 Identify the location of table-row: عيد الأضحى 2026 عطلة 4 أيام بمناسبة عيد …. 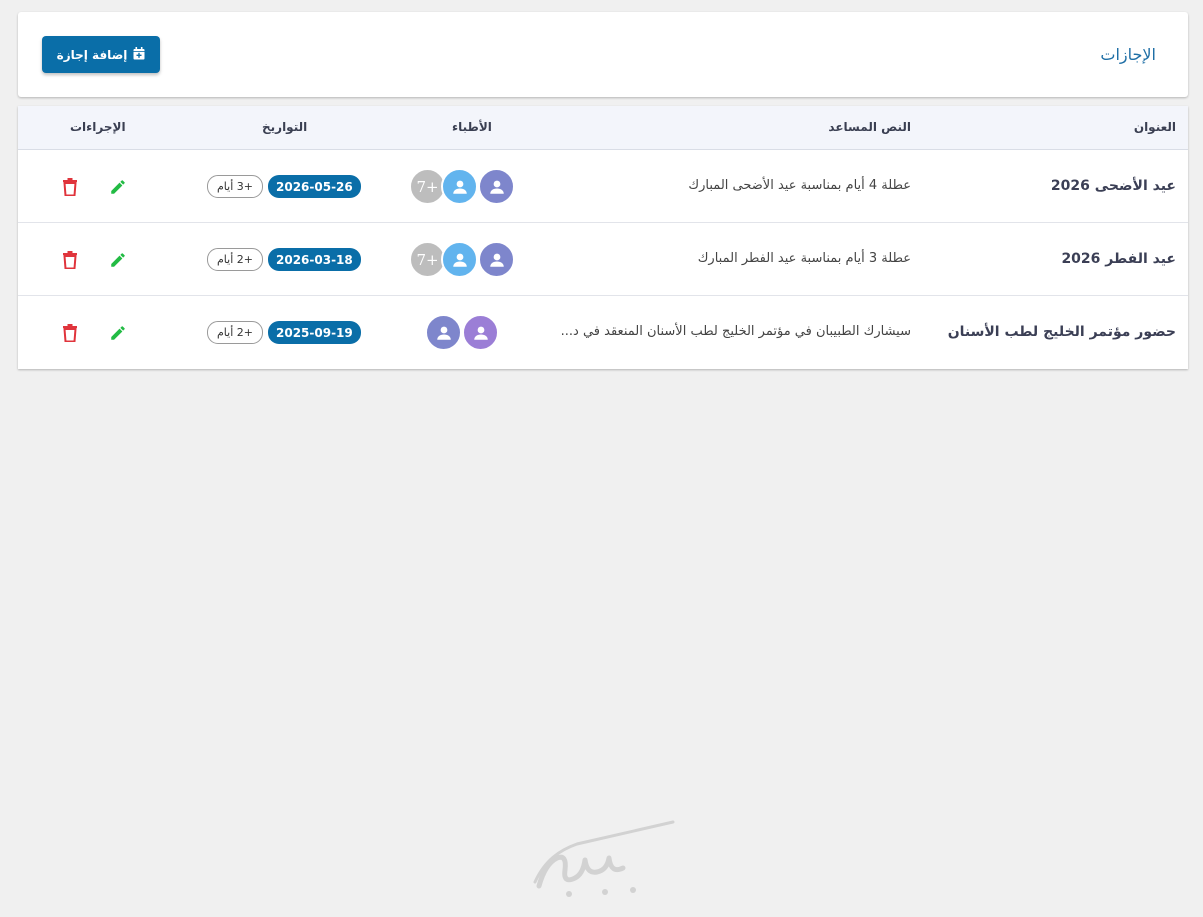
(603, 186).